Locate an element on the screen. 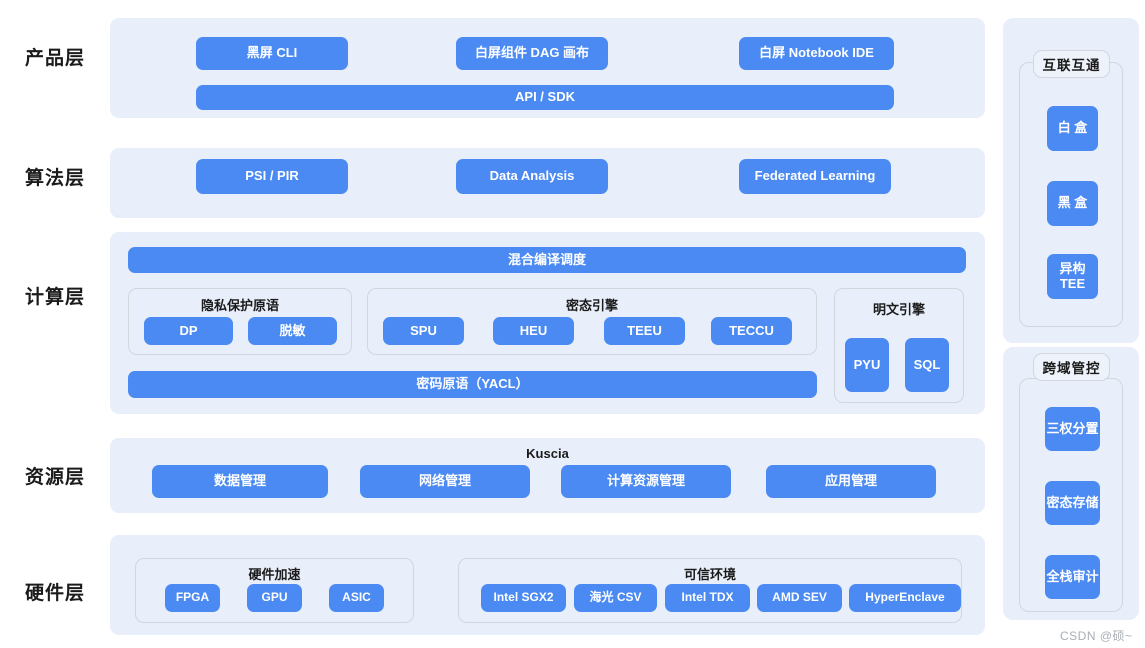 The height and width of the screenshot is (648, 1145). group-title-hardware-acceleration: 硬件加速 is located at coordinates (274, 574).